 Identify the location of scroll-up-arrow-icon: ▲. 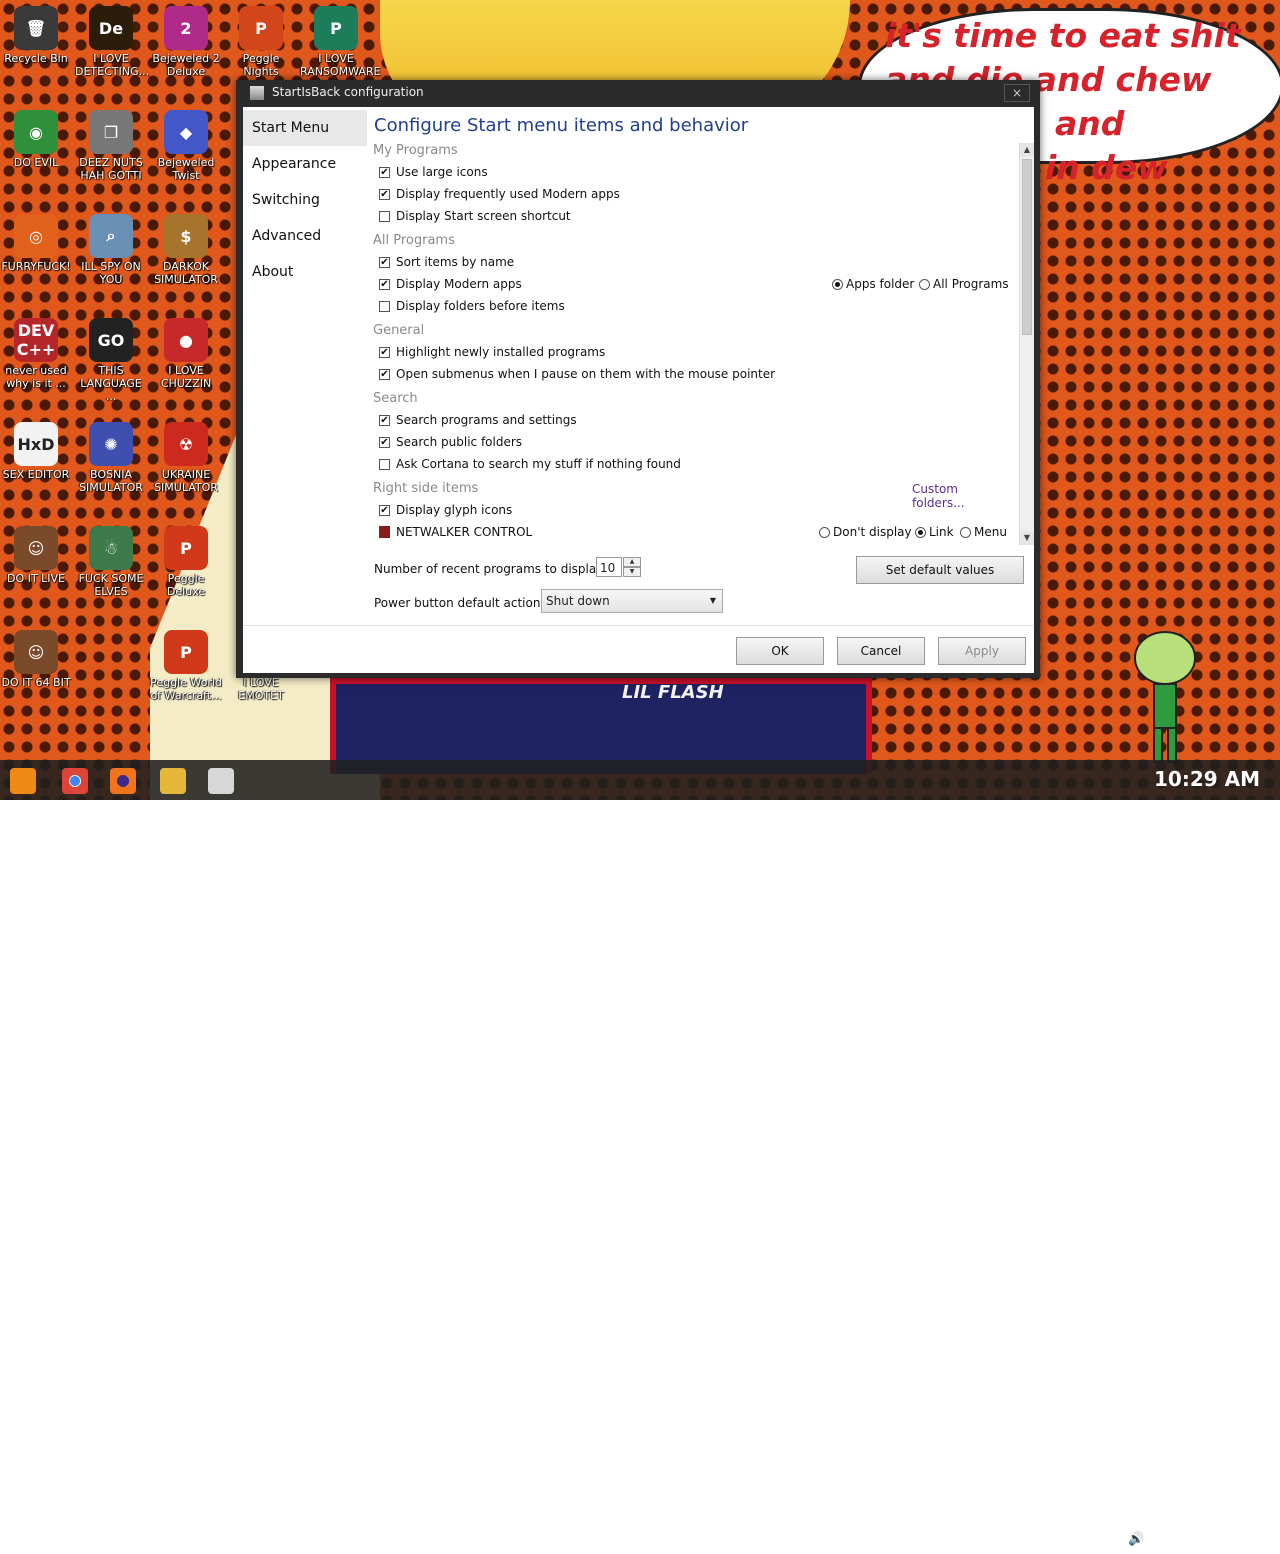
(1027, 150).